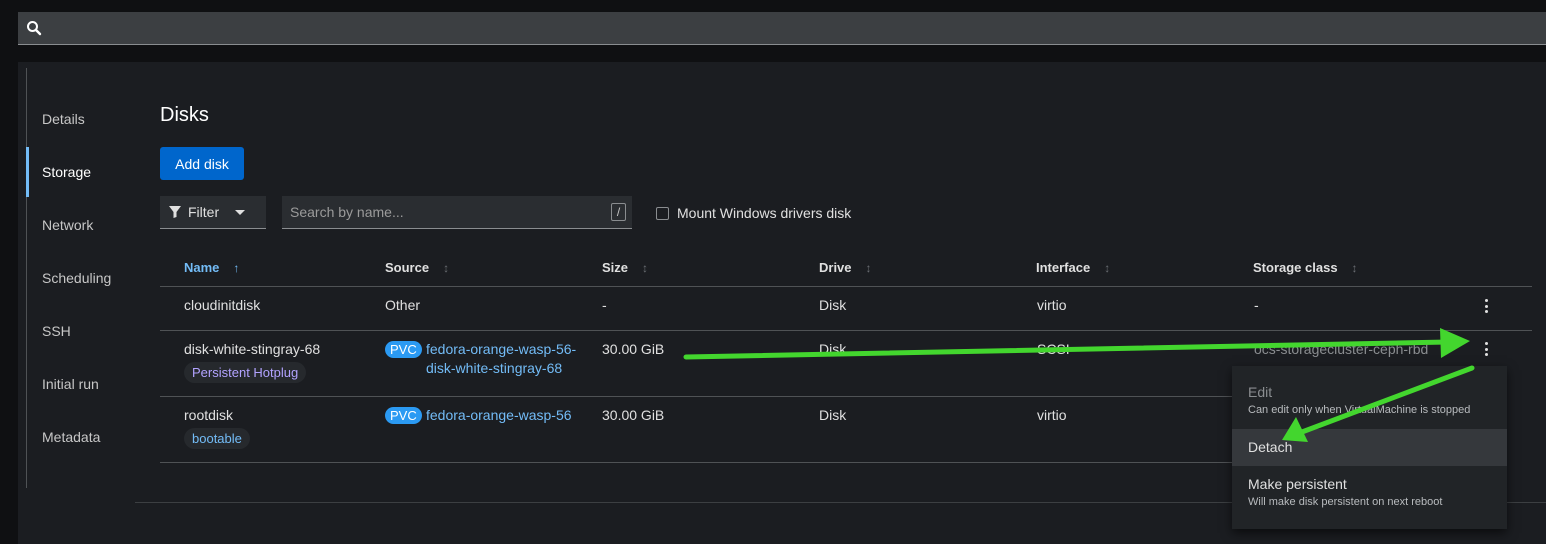 This screenshot has height=544, width=1546. What do you see at coordinates (1079, 385) in the screenshot?
I see `annotation-arrows` at bounding box center [1079, 385].